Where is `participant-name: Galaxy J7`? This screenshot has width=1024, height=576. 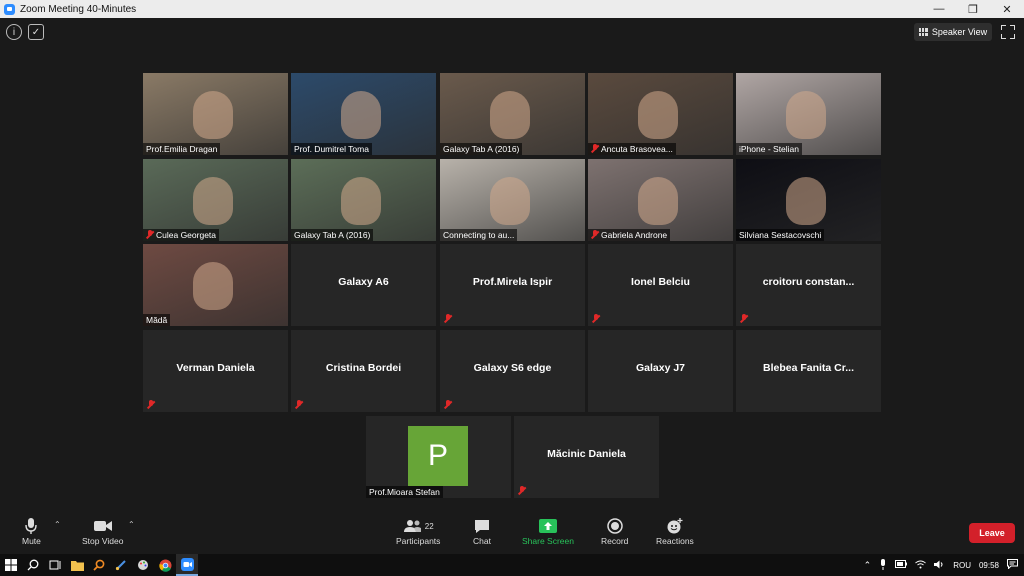
participant-name: Galaxy J7 is located at coordinates (660, 368).